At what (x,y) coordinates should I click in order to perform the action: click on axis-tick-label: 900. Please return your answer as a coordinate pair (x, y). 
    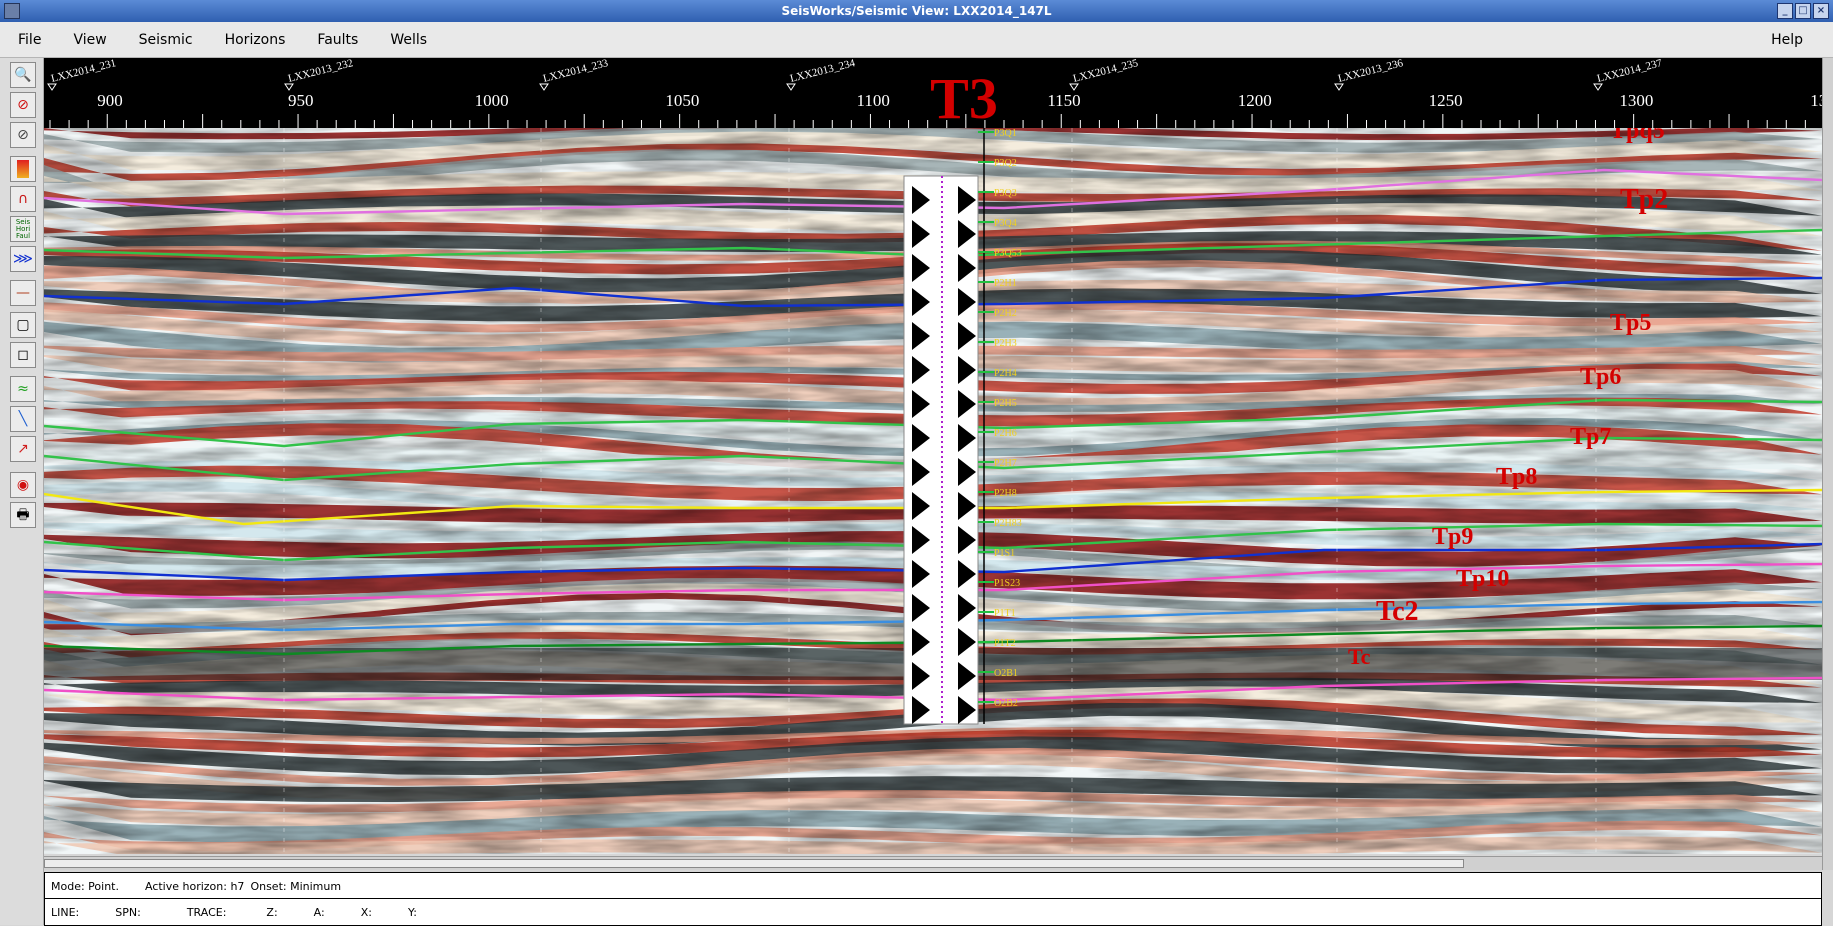
    Looking at the image, I should click on (110, 100).